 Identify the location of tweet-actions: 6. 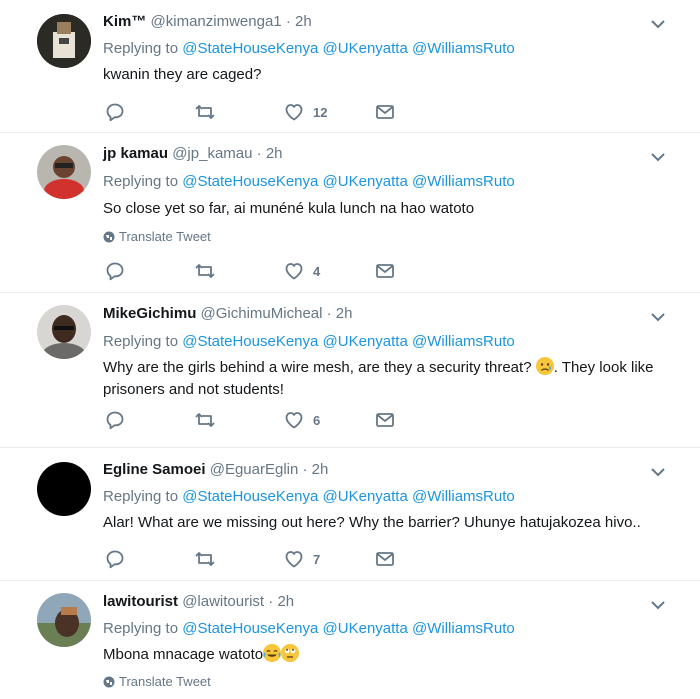
(255, 420).